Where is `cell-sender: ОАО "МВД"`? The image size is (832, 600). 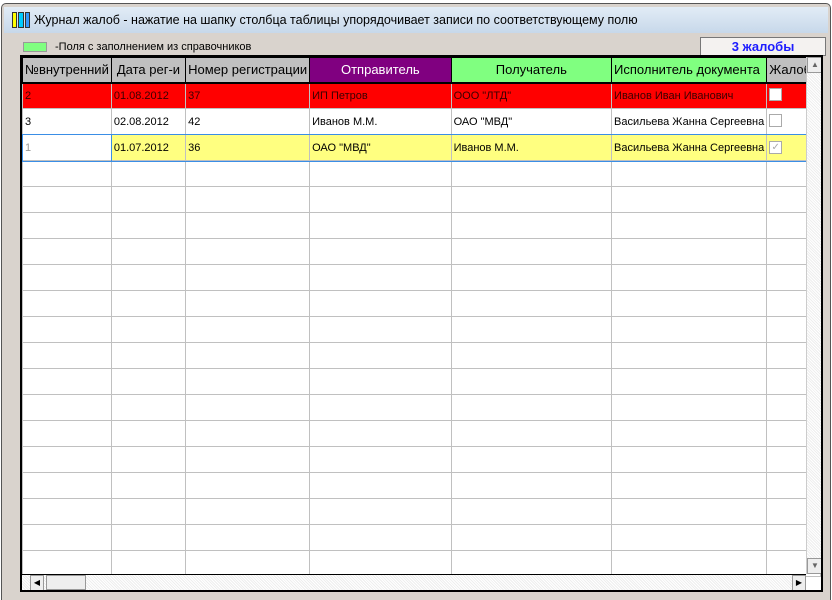 cell-sender: ОАО "МВД" is located at coordinates (380, 147).